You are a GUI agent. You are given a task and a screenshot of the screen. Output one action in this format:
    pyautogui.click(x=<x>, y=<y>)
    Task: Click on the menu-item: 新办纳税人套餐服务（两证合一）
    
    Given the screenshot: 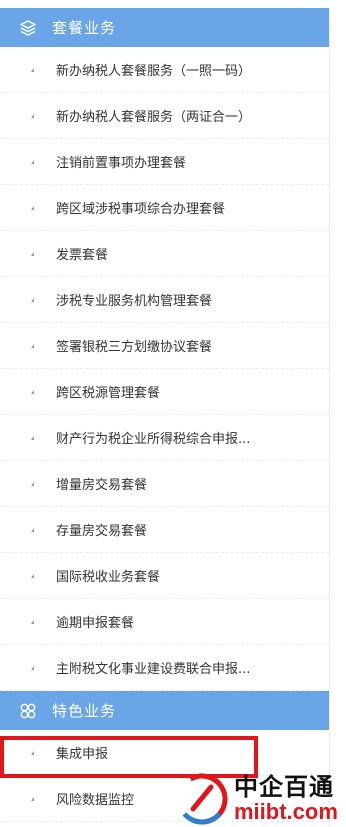 What is the action you would take?
    pyautogui.click(x=164, y=116)
    